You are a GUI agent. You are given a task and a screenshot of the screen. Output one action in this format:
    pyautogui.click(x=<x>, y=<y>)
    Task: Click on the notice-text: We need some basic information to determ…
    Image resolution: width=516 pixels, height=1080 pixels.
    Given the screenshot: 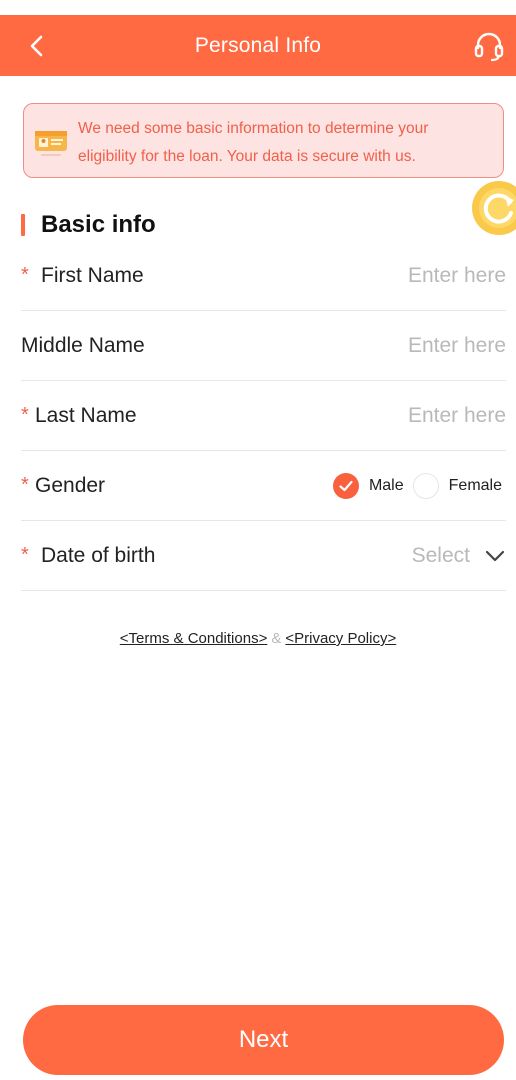 What is the action you would take?
    pyautogui.click(x=253, y=142)
    